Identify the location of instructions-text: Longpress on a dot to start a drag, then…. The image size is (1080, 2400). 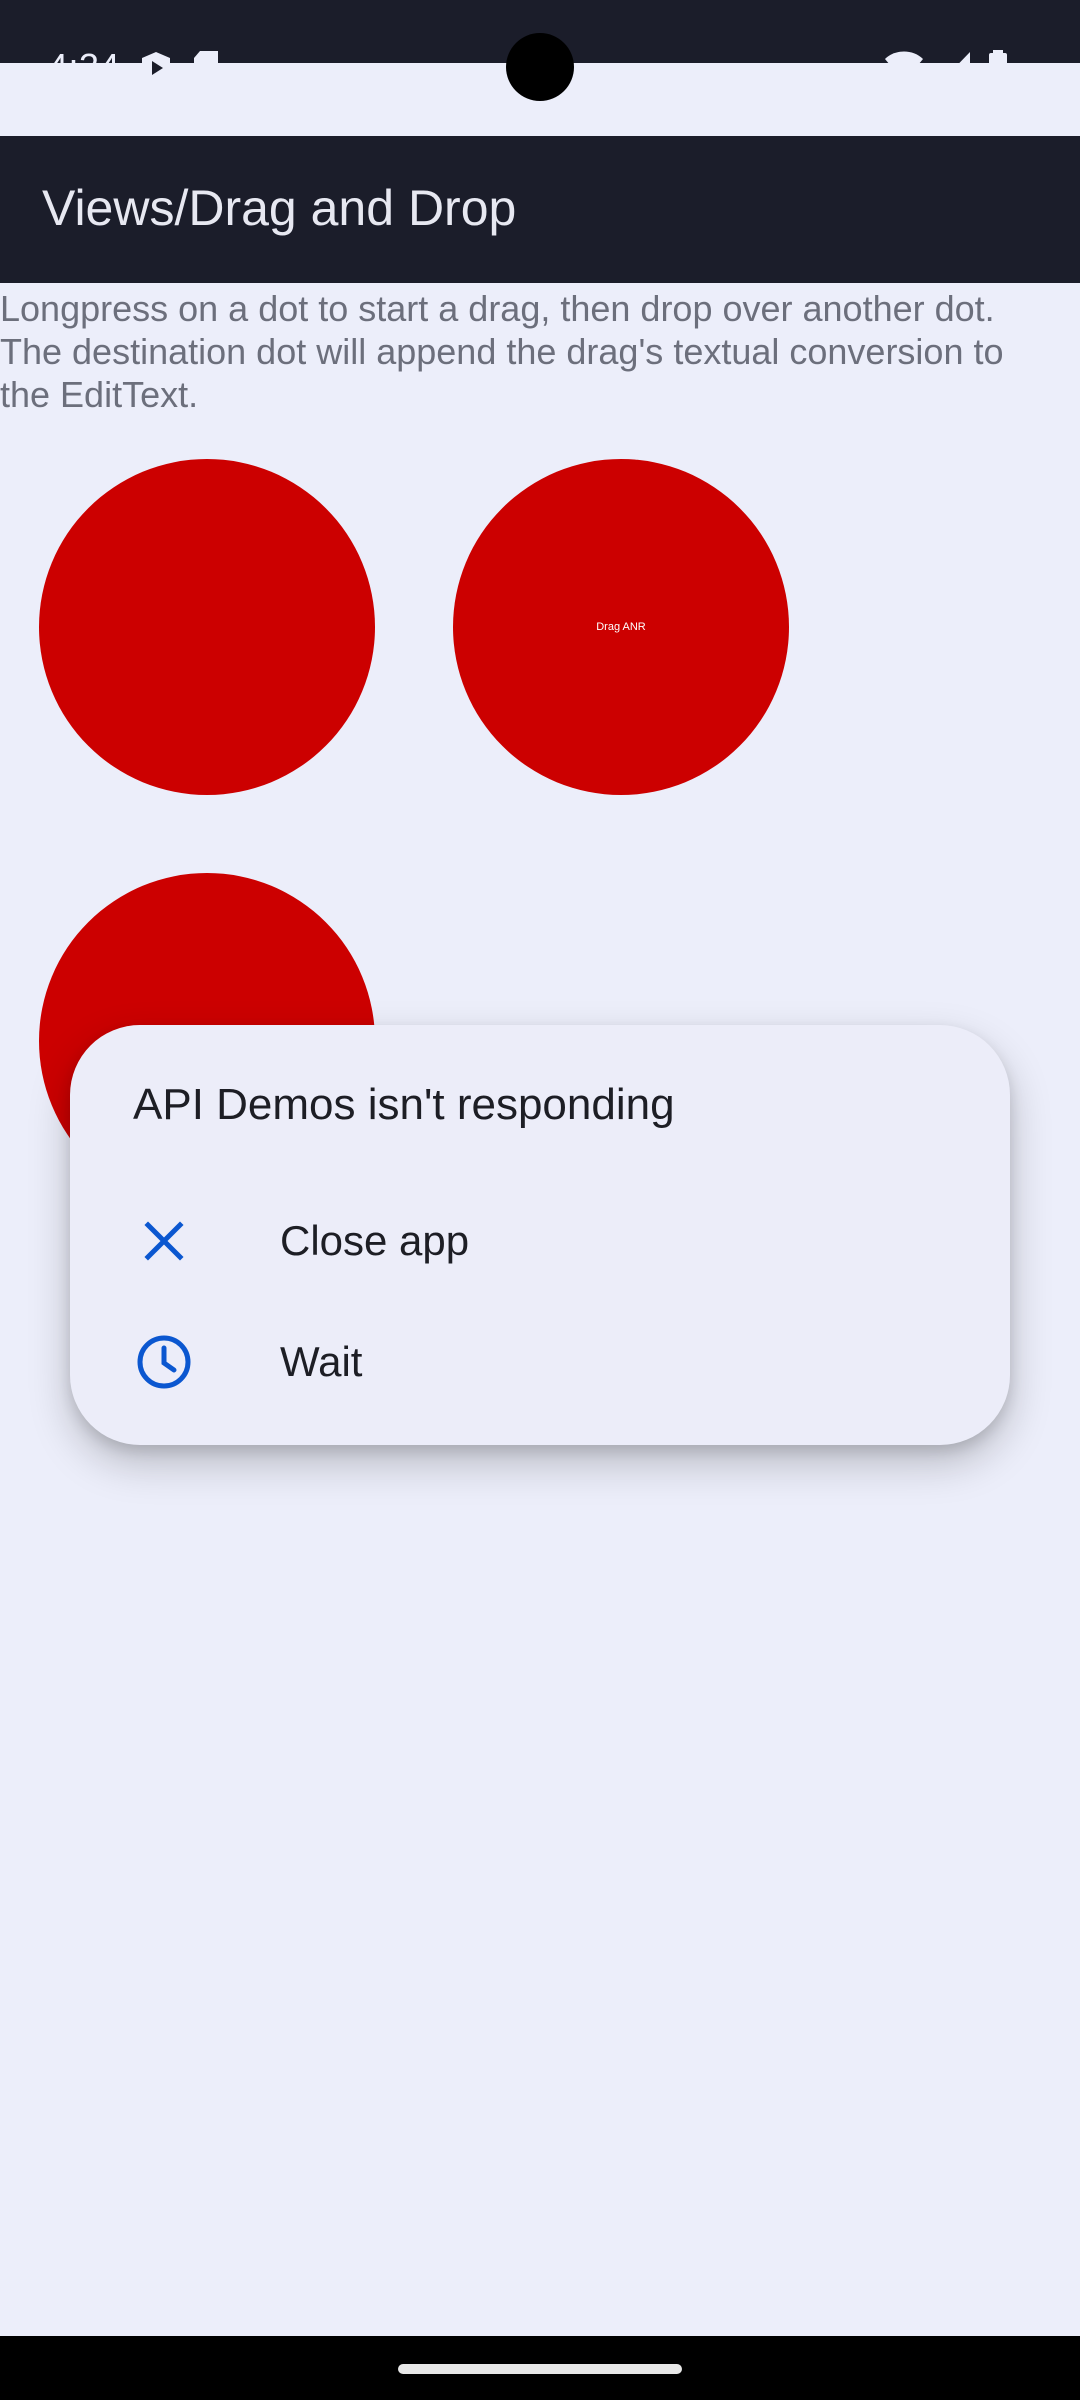
(502, 351).